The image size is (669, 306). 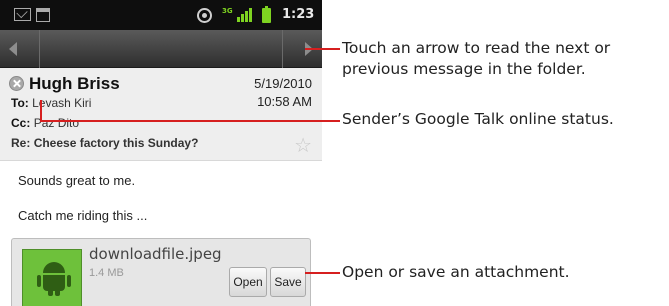 I want to click on callout-status-text: Sender’s Google Talk online status., so click(x=478, y=119).